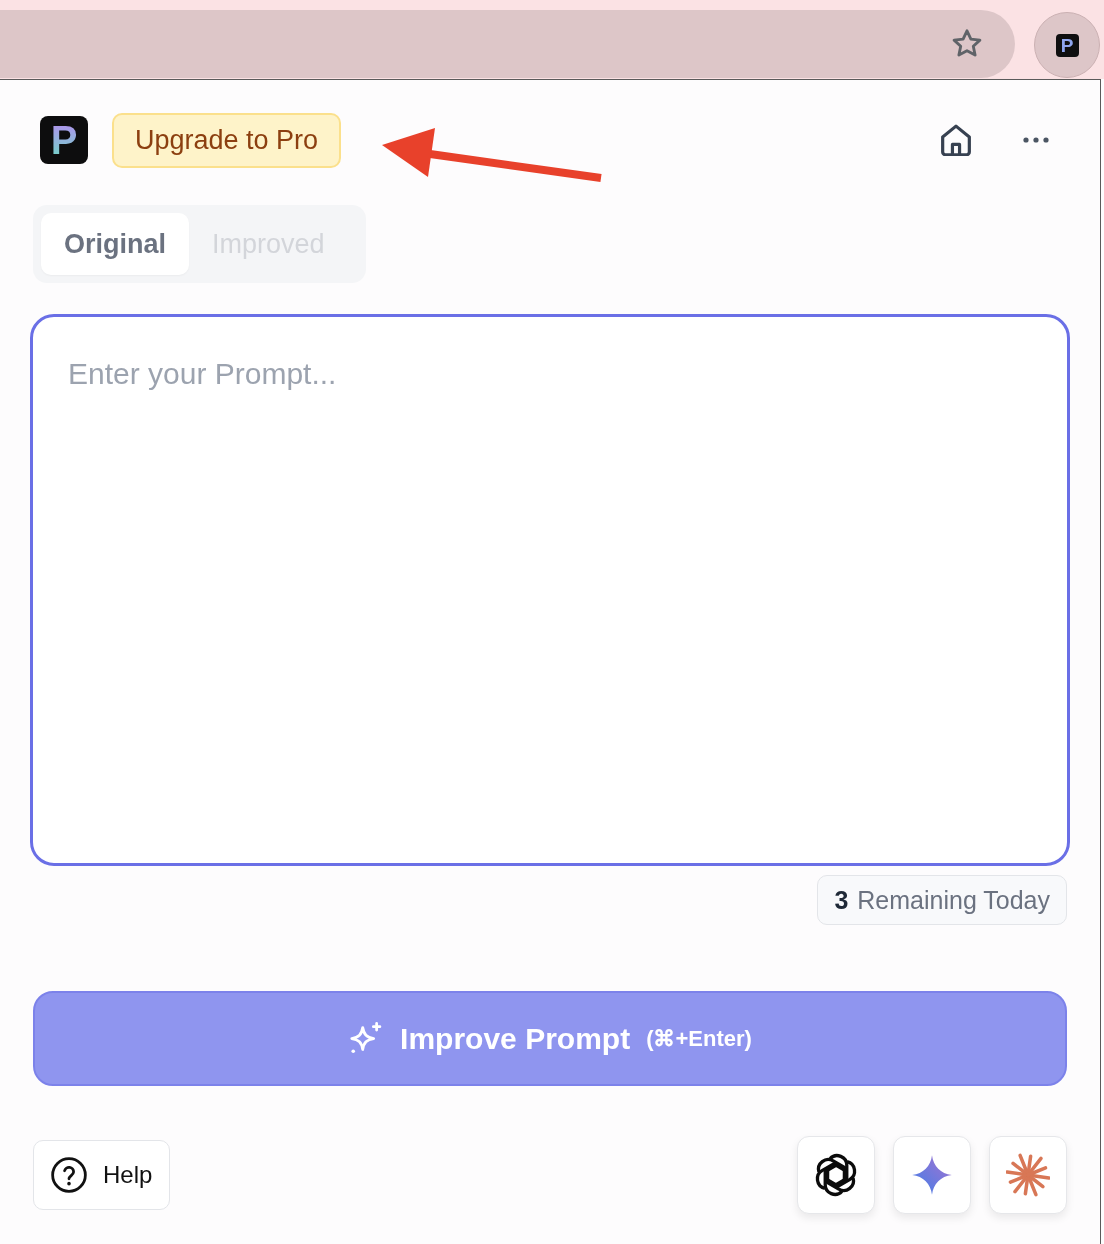 The height and width of the screenshot is (1244, 1104). I want to click on upgrade-button: Upgrade to Pro, so click(227, 140).